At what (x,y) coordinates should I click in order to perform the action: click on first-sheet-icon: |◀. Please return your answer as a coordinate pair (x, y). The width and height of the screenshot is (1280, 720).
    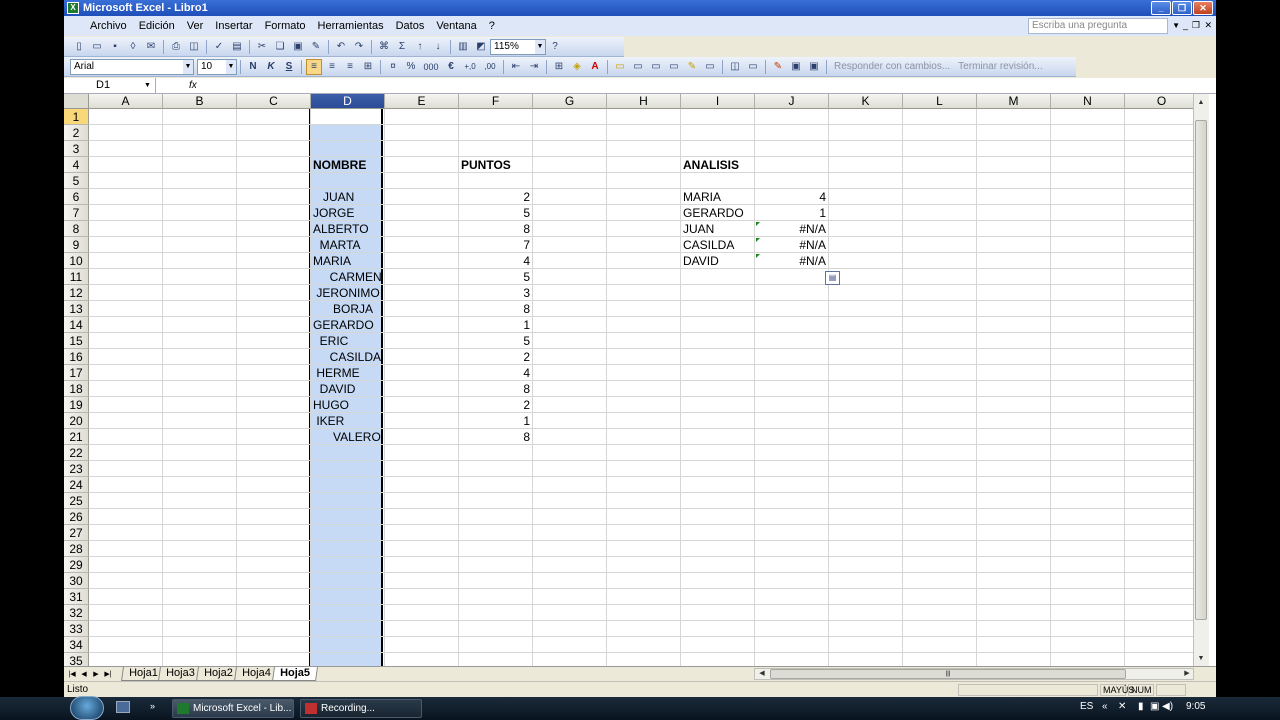
    Looking at the image, I should click on (72, 674).